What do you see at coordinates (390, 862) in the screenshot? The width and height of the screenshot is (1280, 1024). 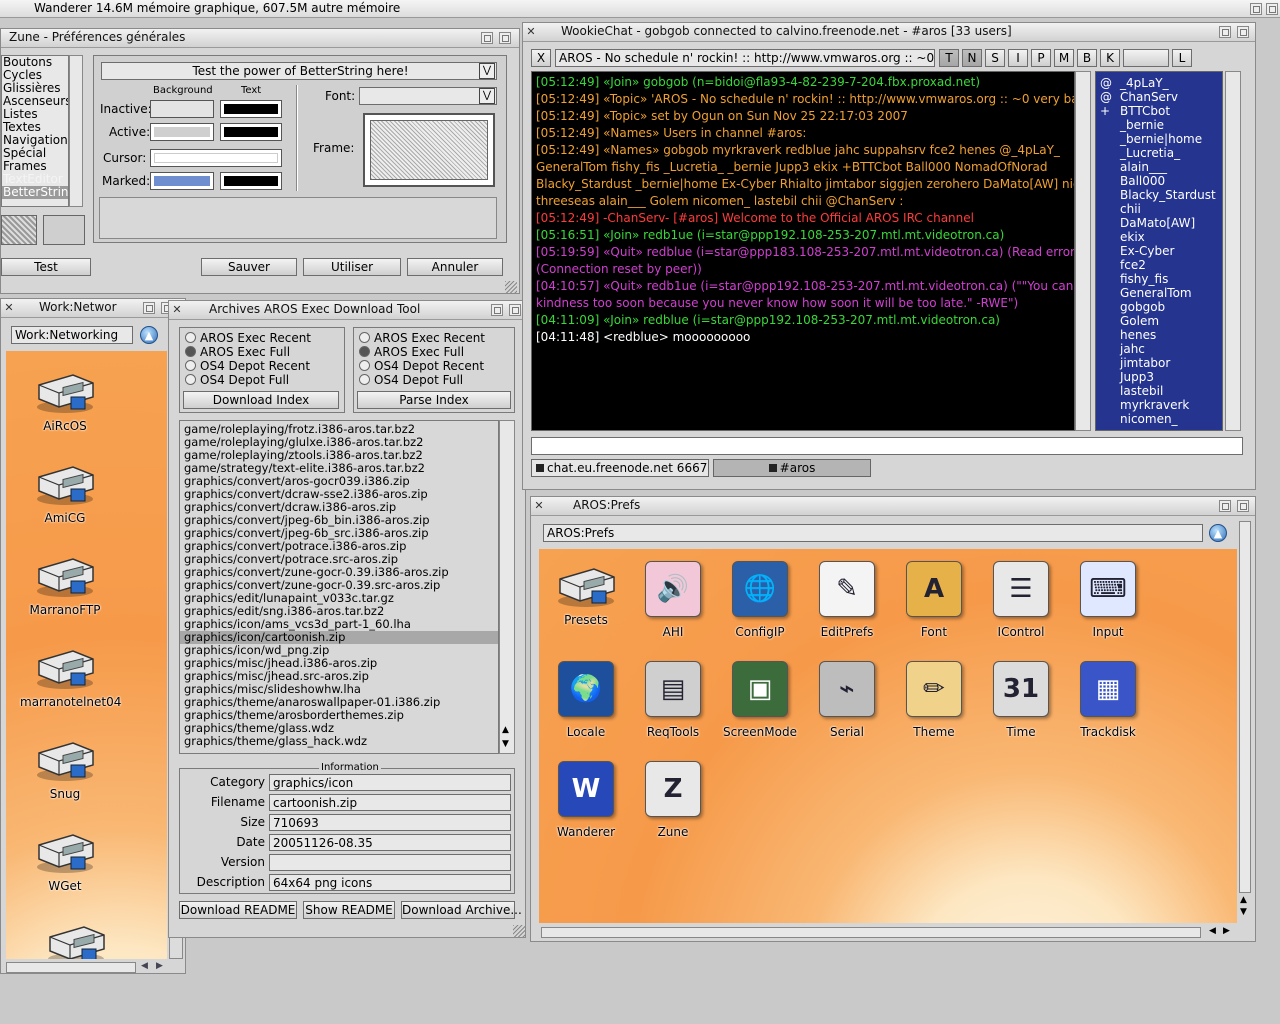 I see `info-value` at bounding box center [390, 862].